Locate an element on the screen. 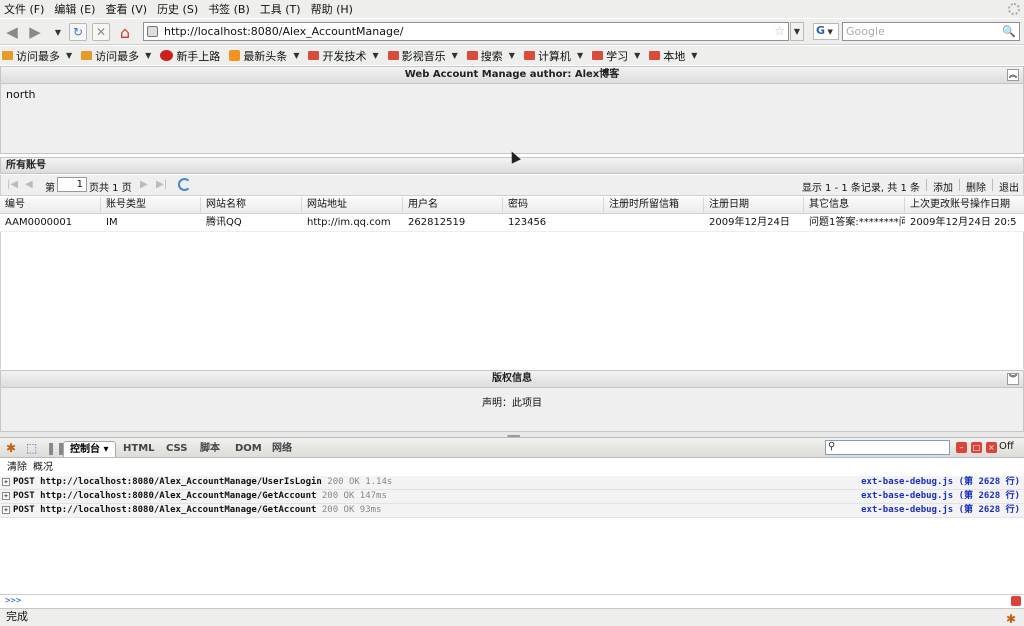 This screenshot has width=1024, height=626. menu-tools: 工具 (T) is located at coordinates (280, 9).